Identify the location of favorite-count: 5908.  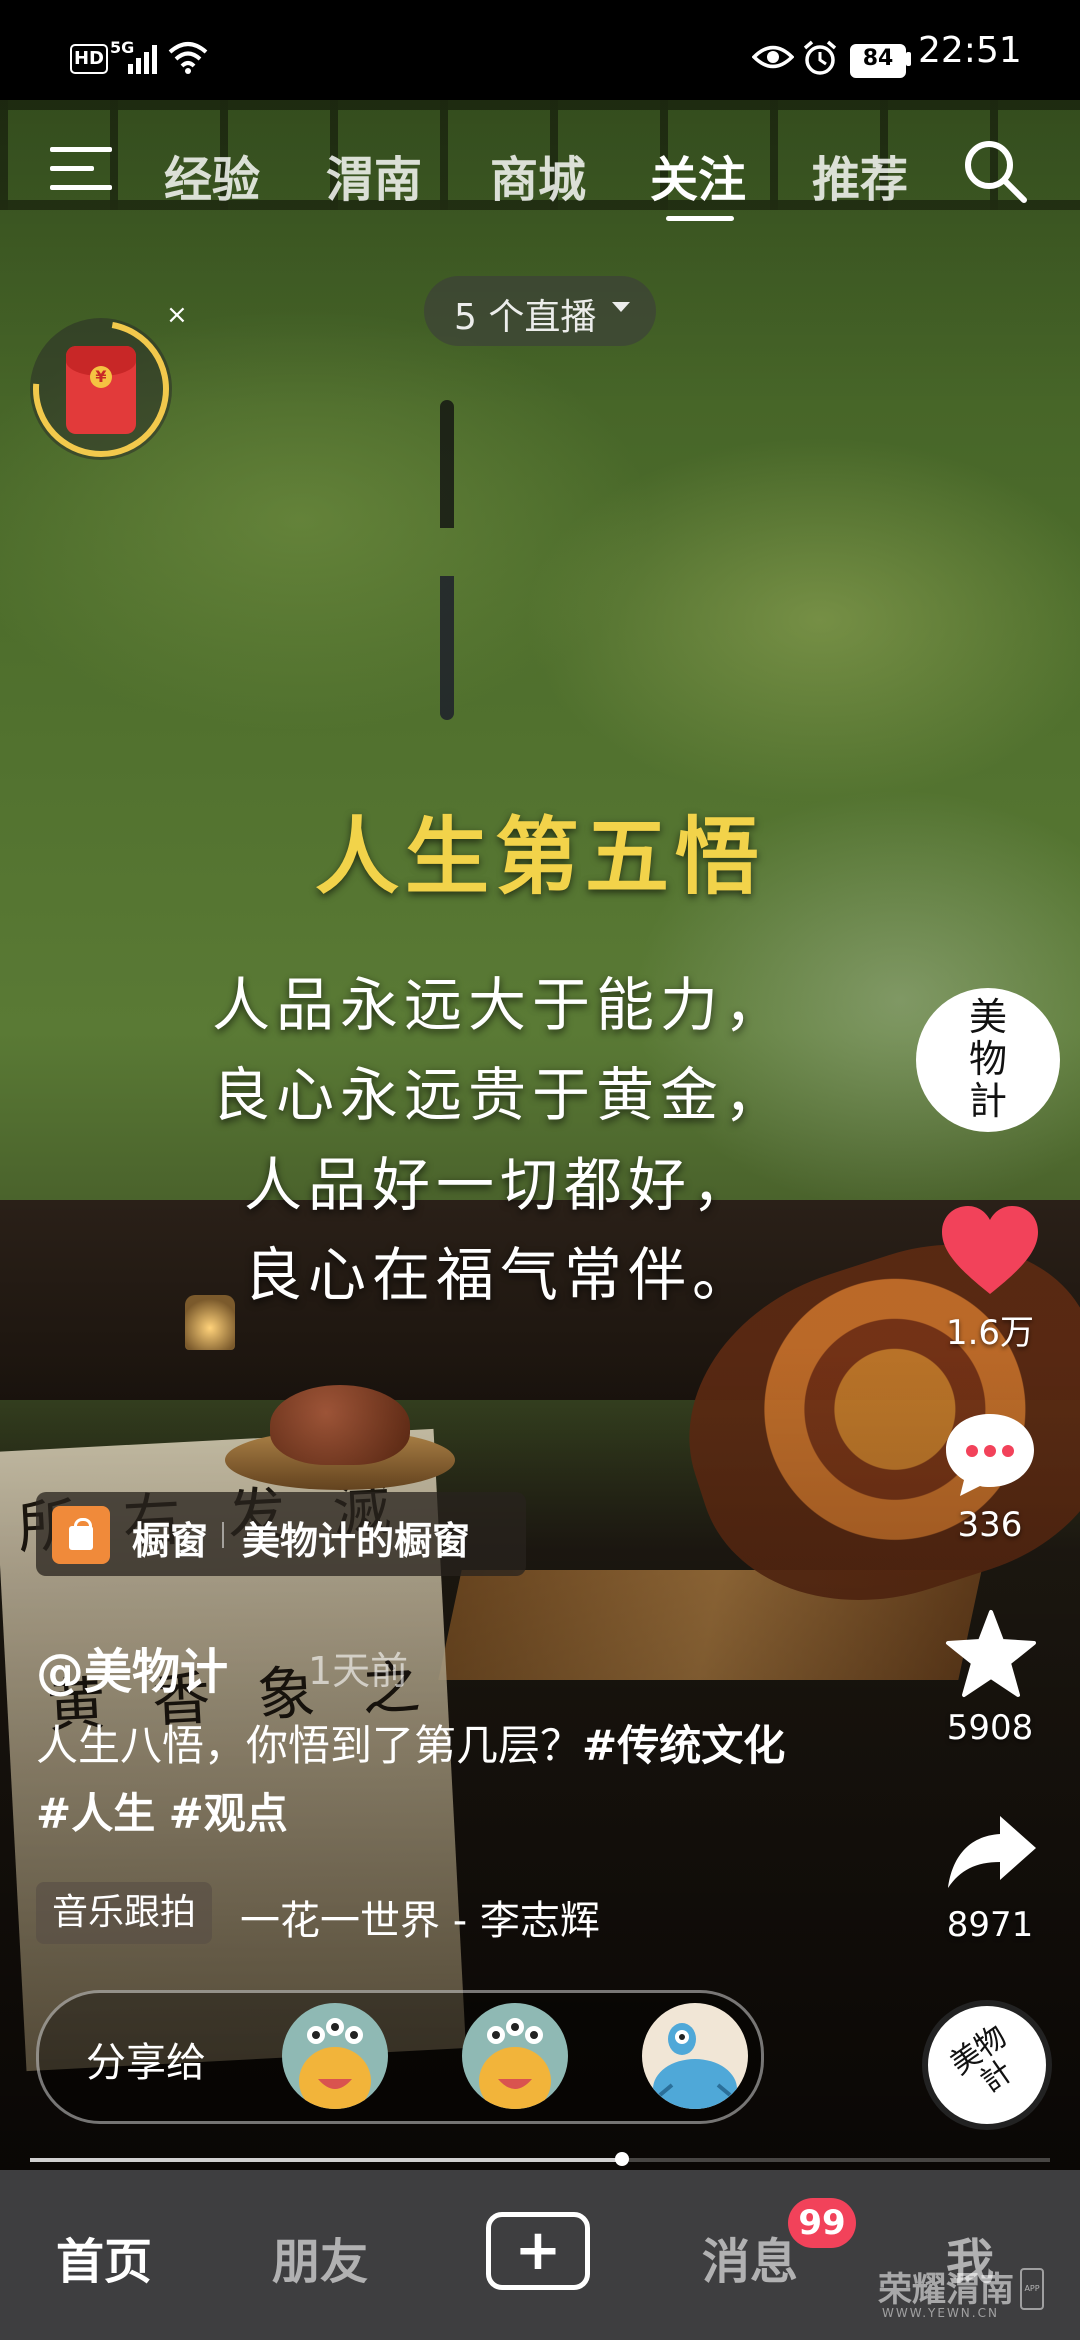
(990, 1728).